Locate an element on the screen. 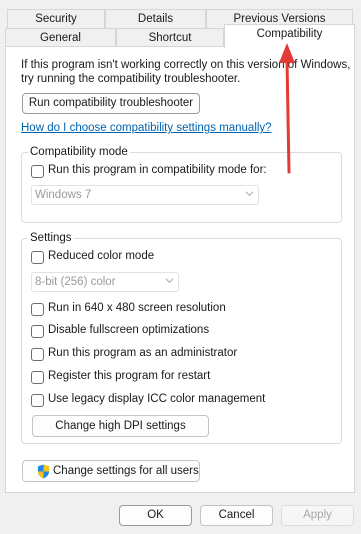 The width and height of the screenshot is (361, 534). color-depth-value: 8-bit (256) color is located at coordinates (75, 282).